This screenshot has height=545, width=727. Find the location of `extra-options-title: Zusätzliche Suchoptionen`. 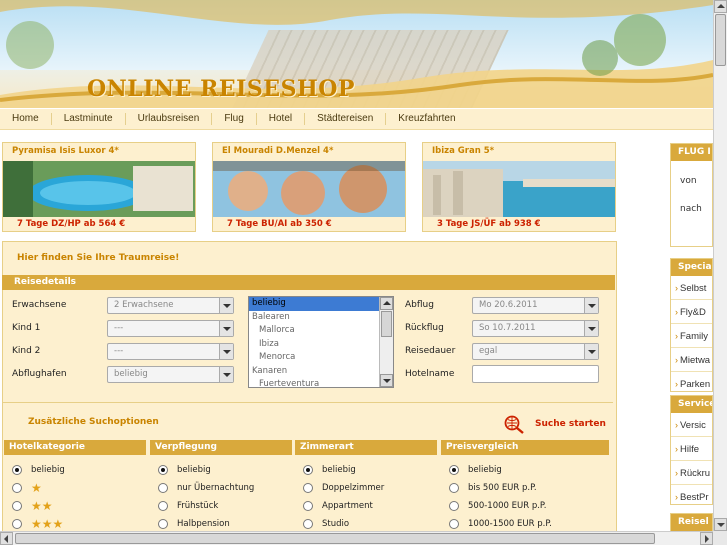

extra-options-title: Zusätzliche Suchoptionen is located at coordinates (93, 422).